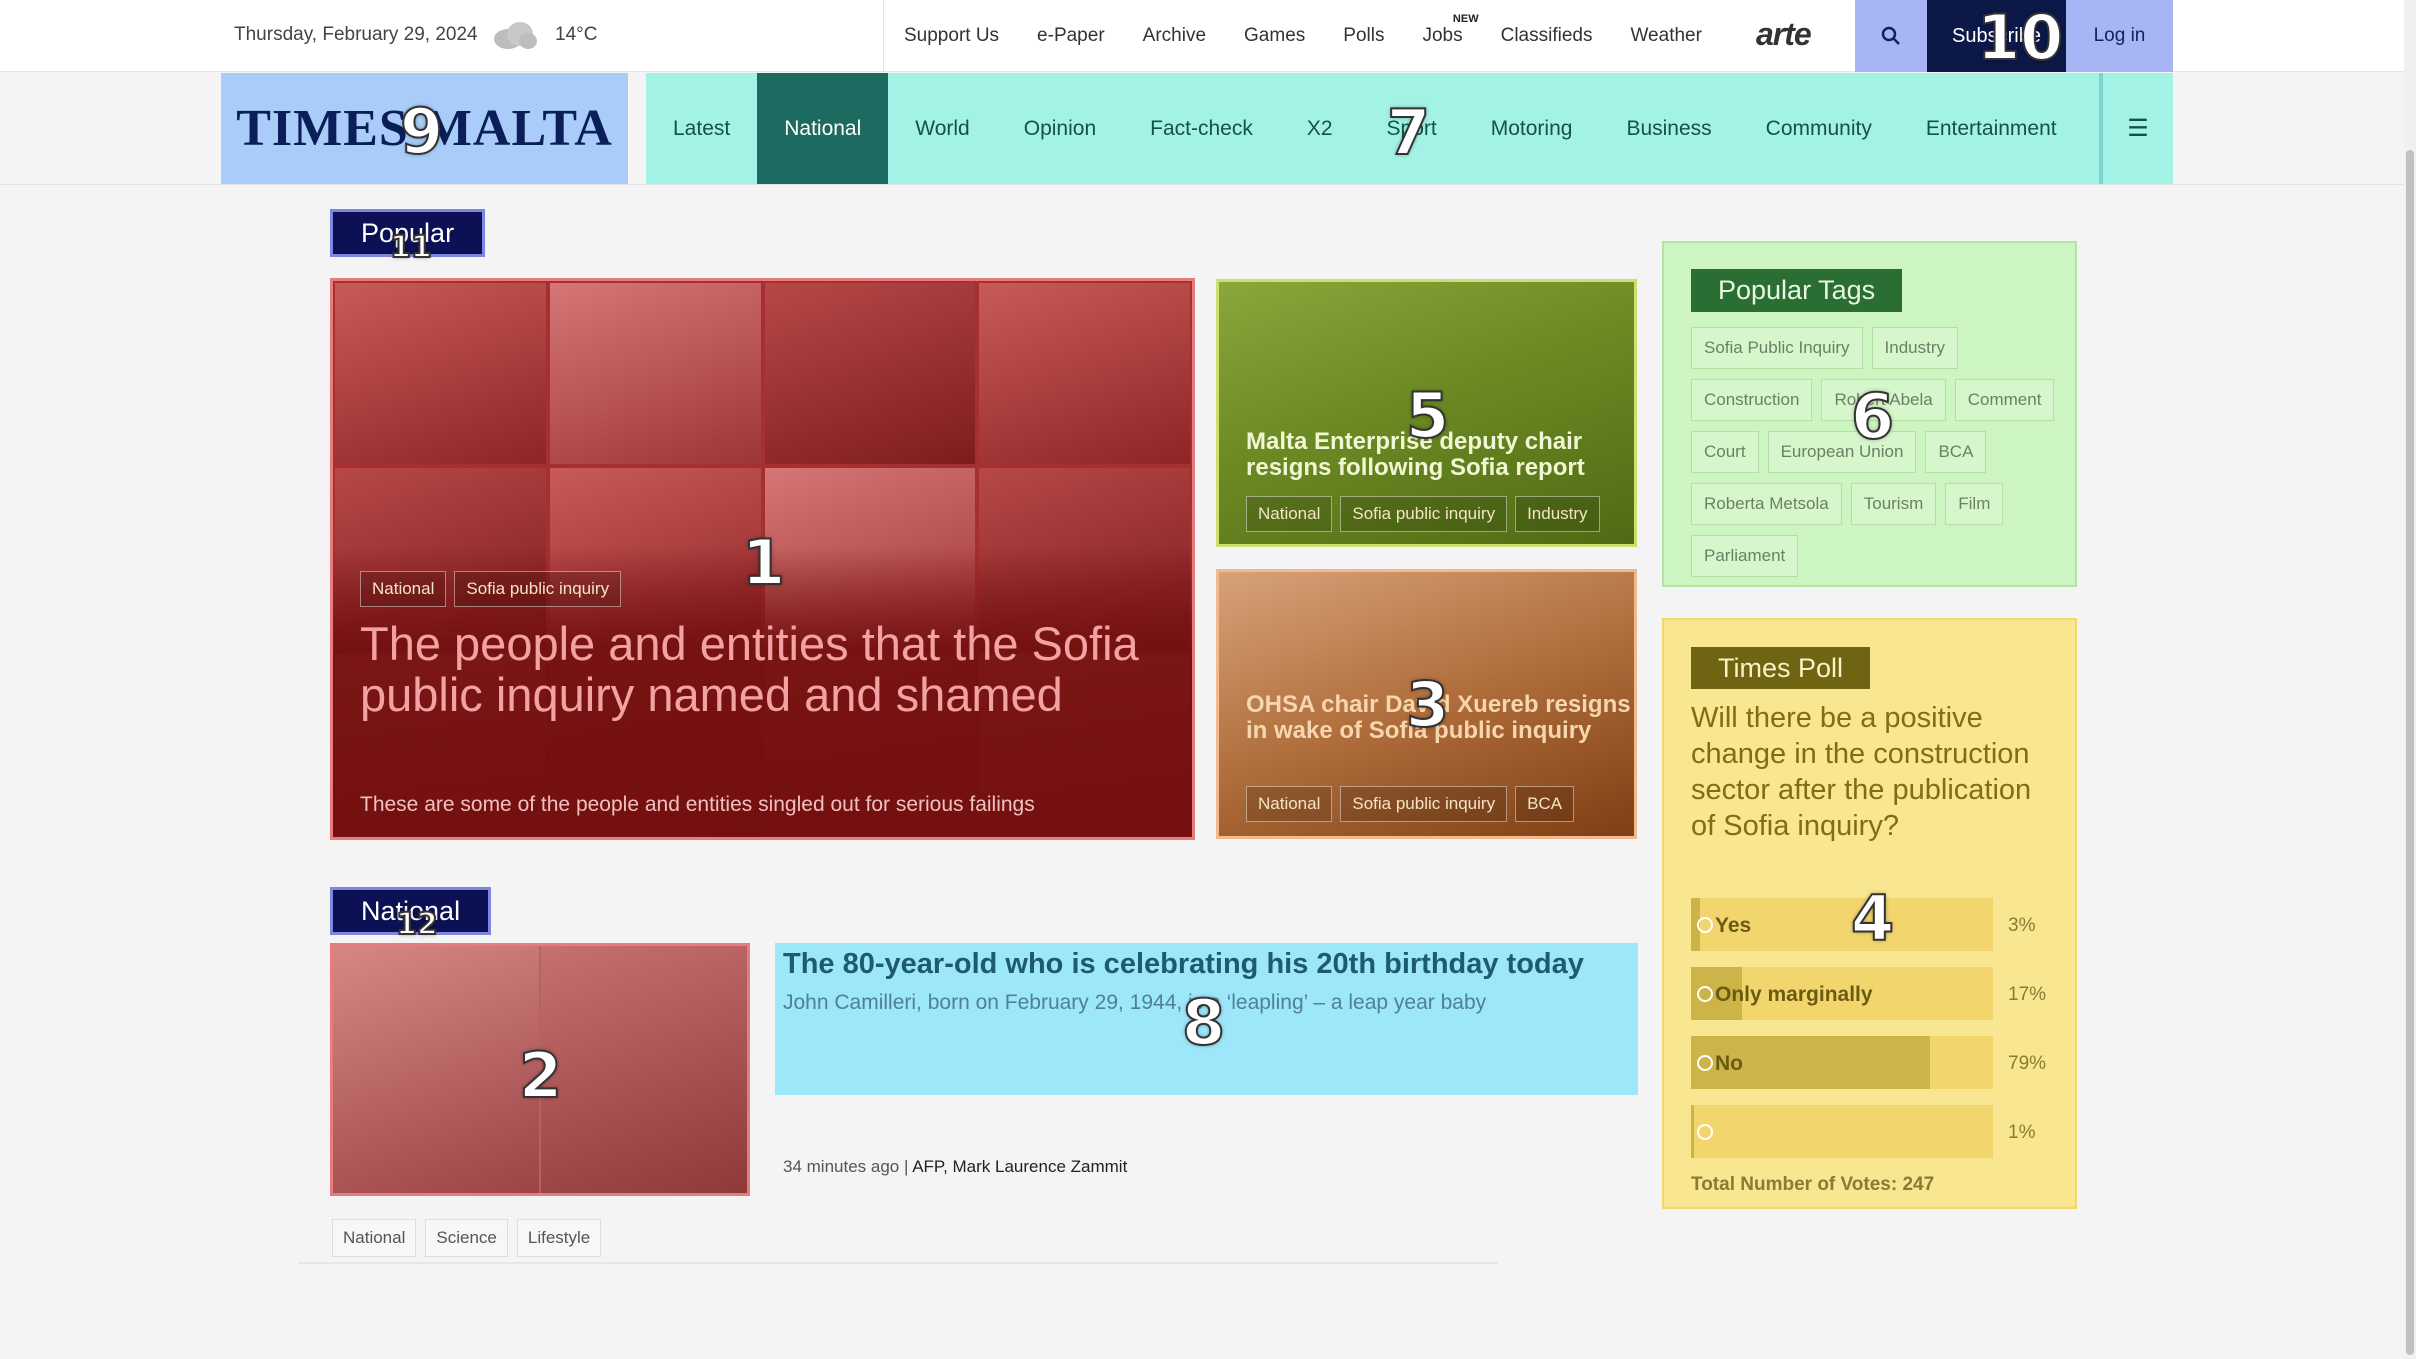  I want to click on tag-chip: Construction, so click(1752, 400).